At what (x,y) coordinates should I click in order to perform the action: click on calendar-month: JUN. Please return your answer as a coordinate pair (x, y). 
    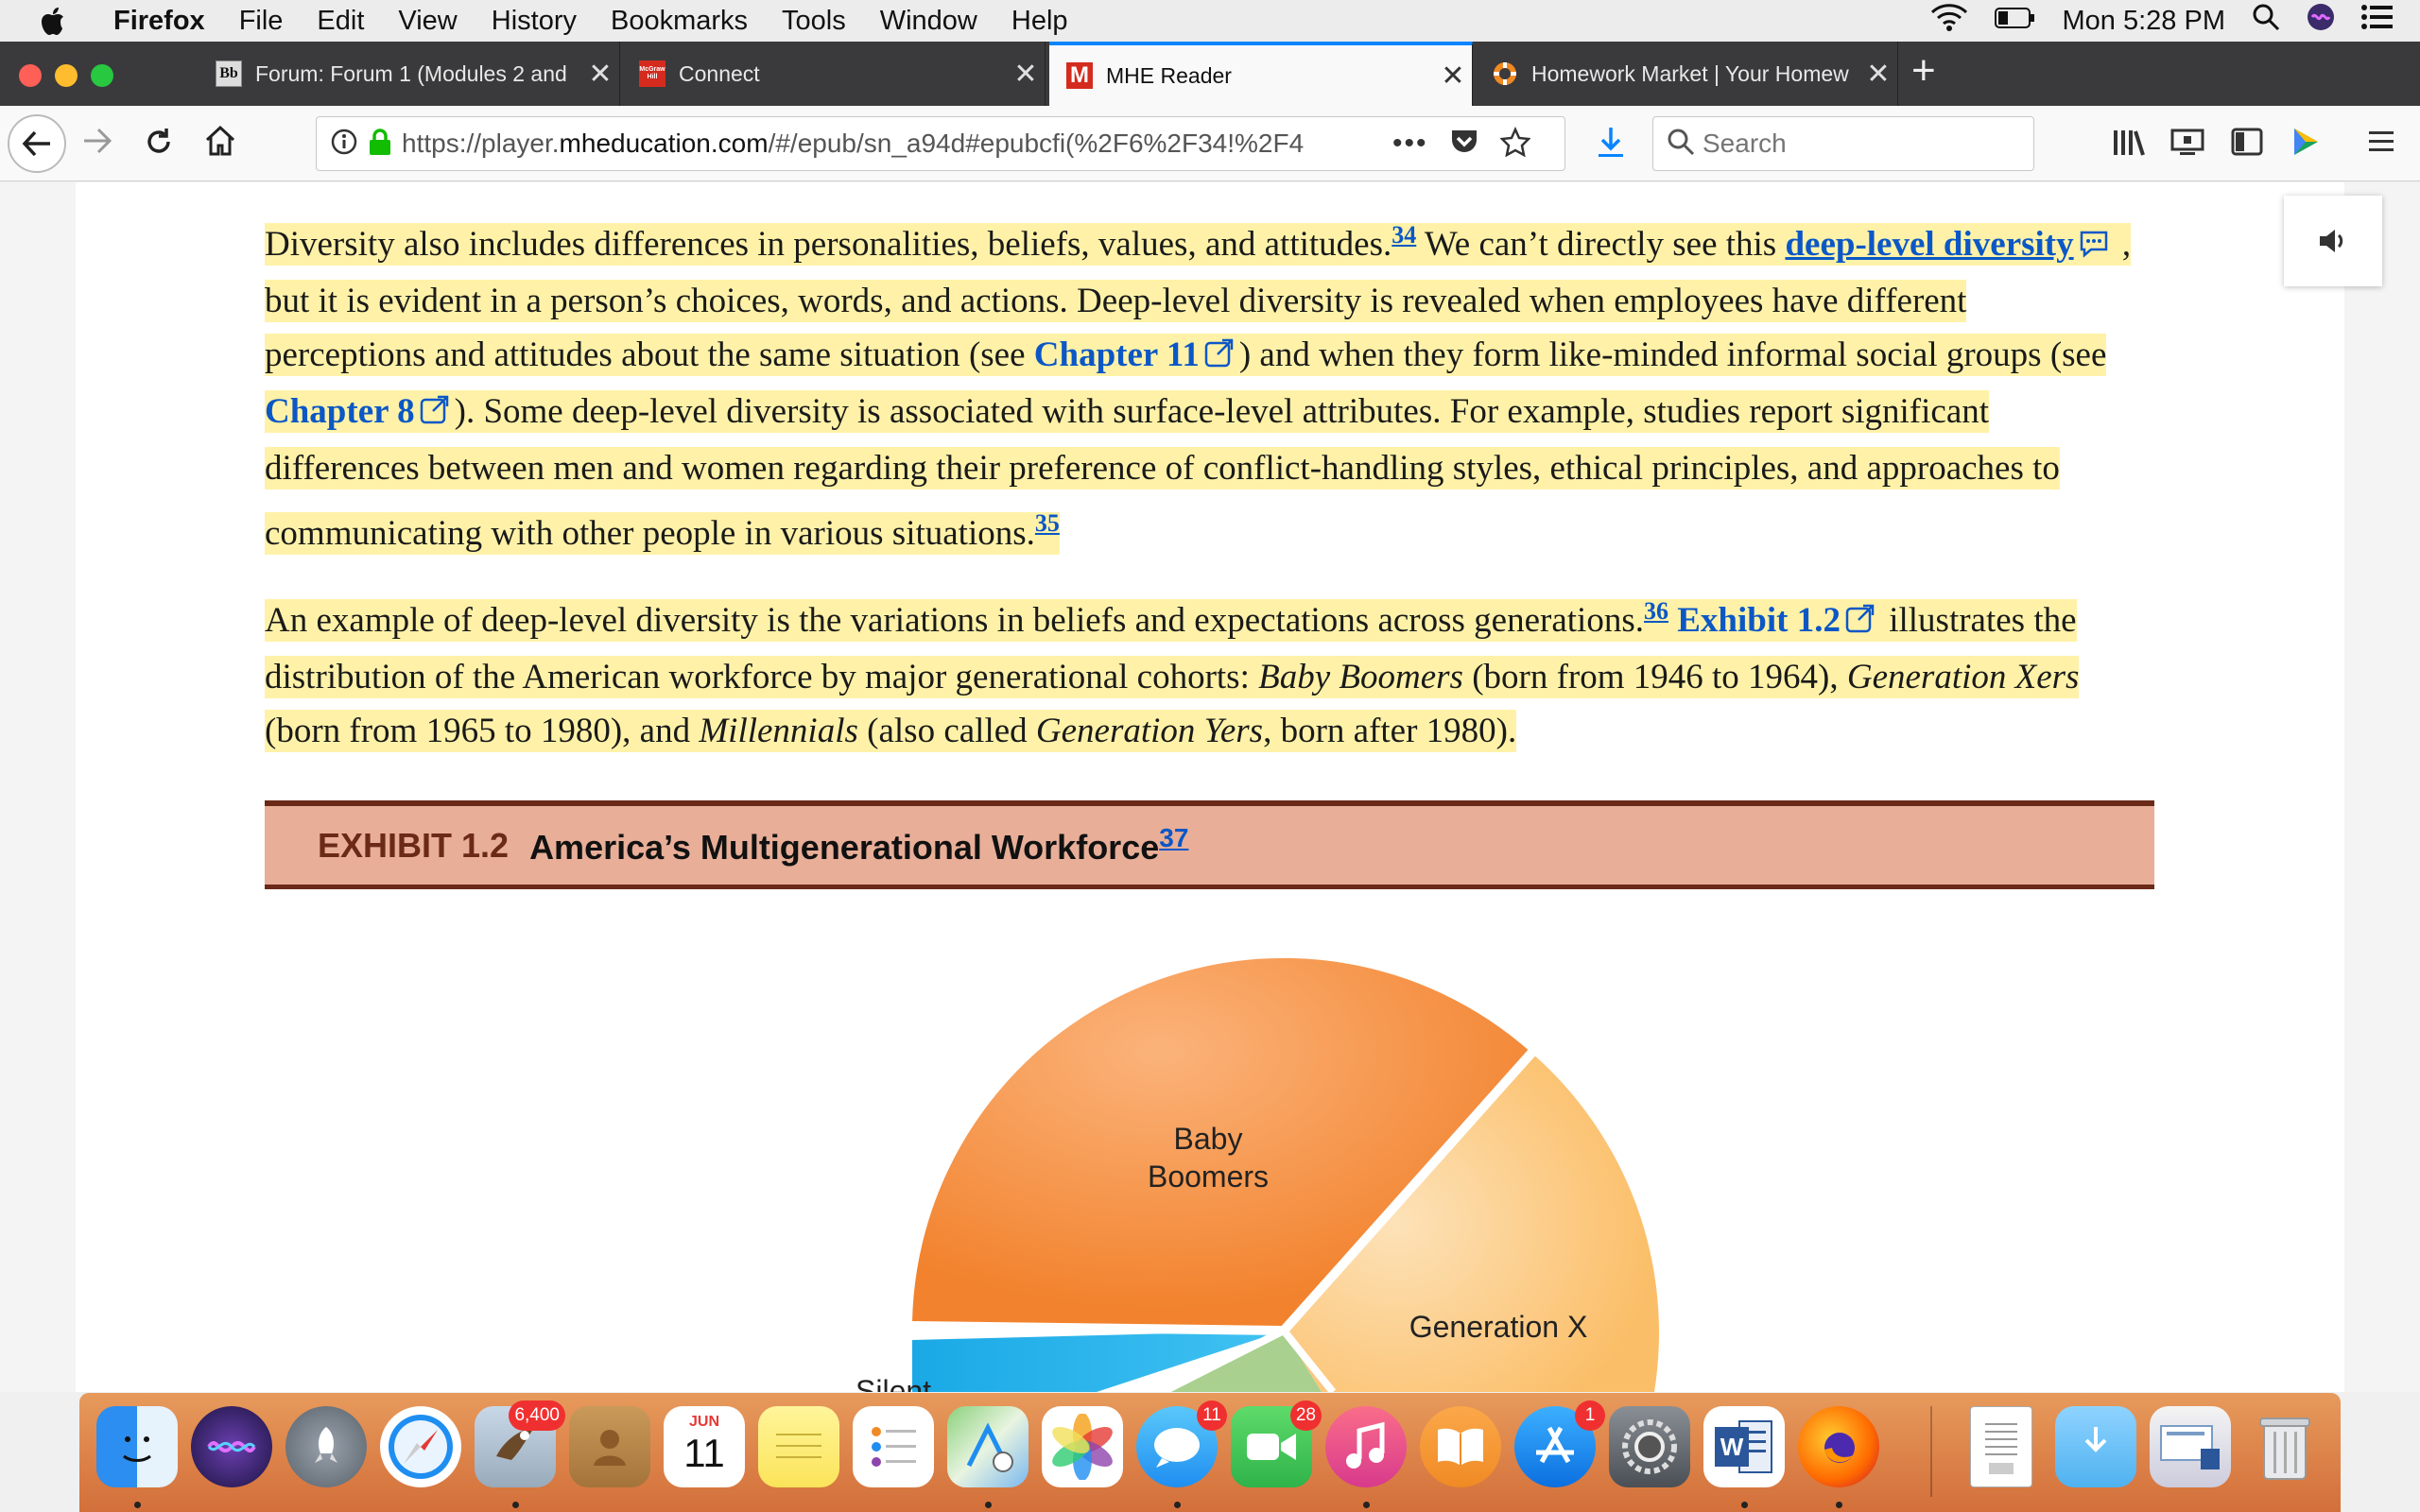
    Looking at the image, I should click on (703, 1422).